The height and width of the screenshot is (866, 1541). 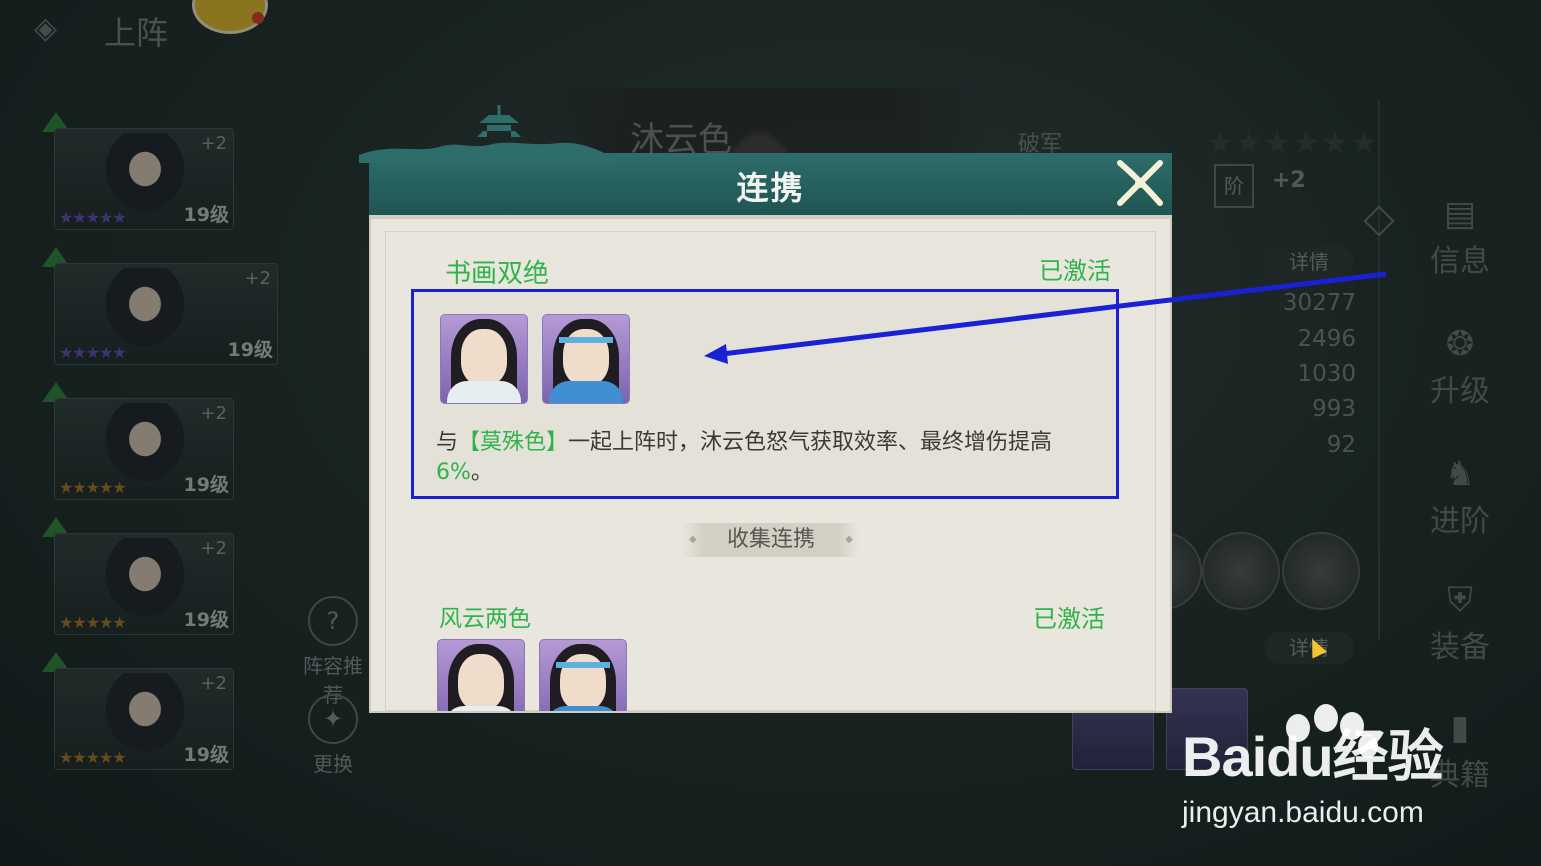 I want to click on watermark-du-mark: du, so click(x=1299, y=756).